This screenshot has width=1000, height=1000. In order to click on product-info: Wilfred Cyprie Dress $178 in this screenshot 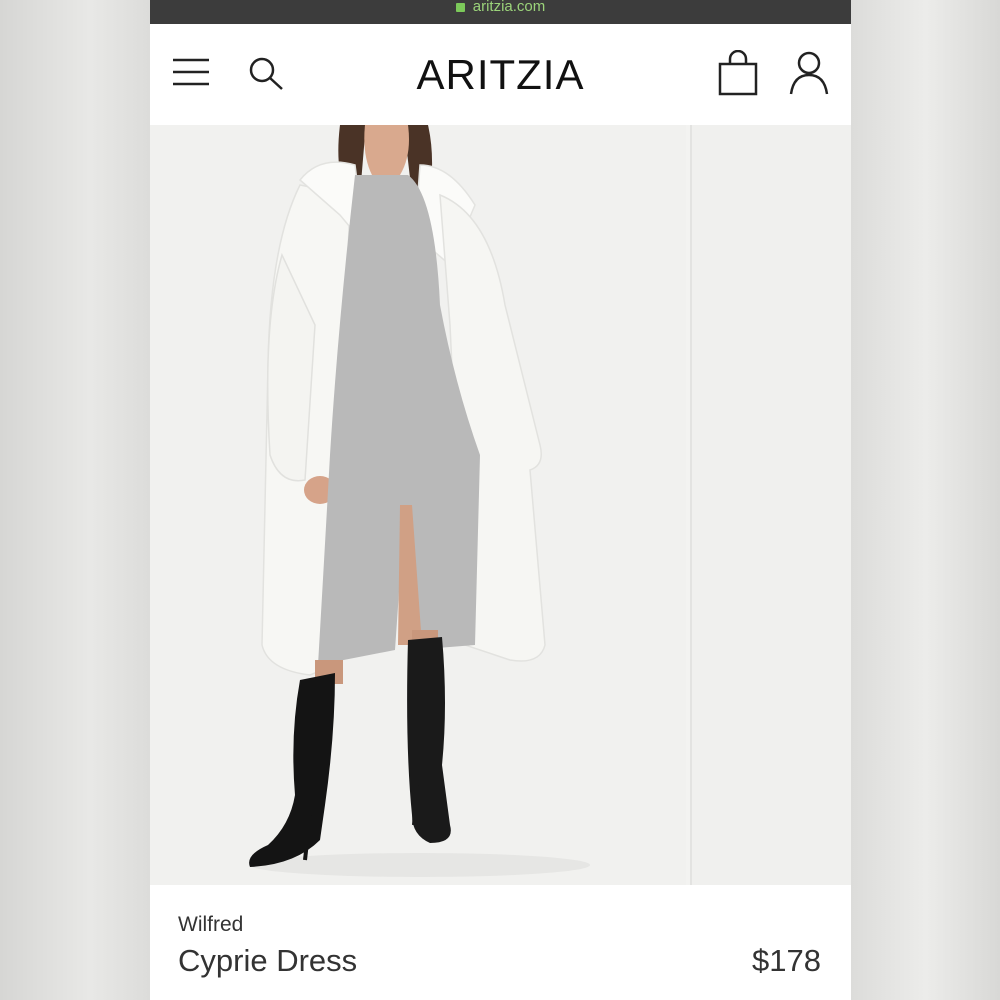, I will do `click(500, 942)`.